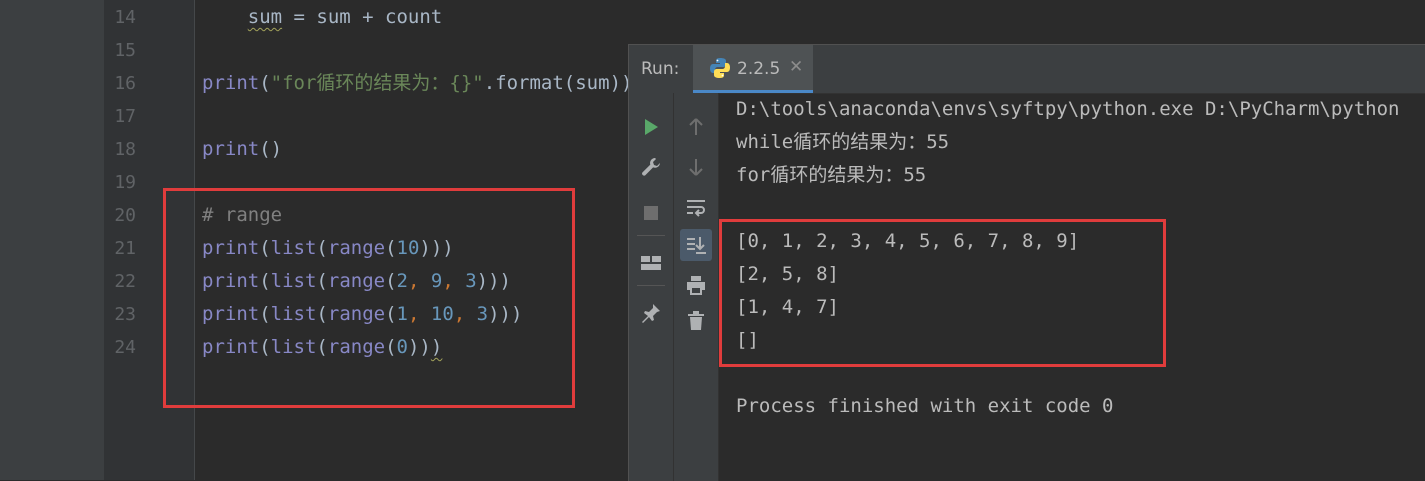 Image resolution: width=1425 pixels, height=481 pixels. I want to click on pin-icon, so click(651, 313).